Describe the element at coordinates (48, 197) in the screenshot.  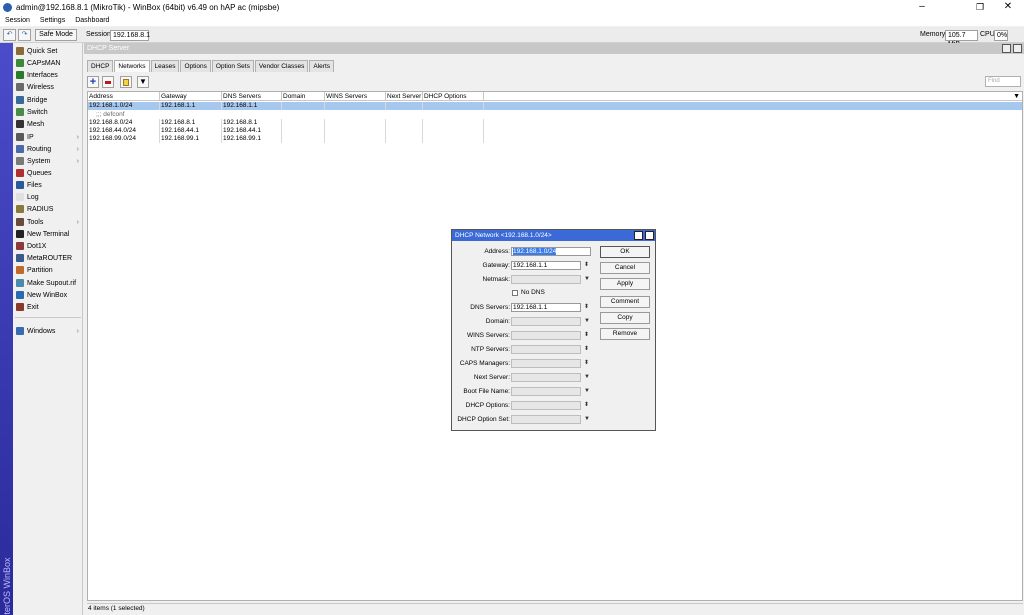
I see `sidebar-item-log: Log` at that location.